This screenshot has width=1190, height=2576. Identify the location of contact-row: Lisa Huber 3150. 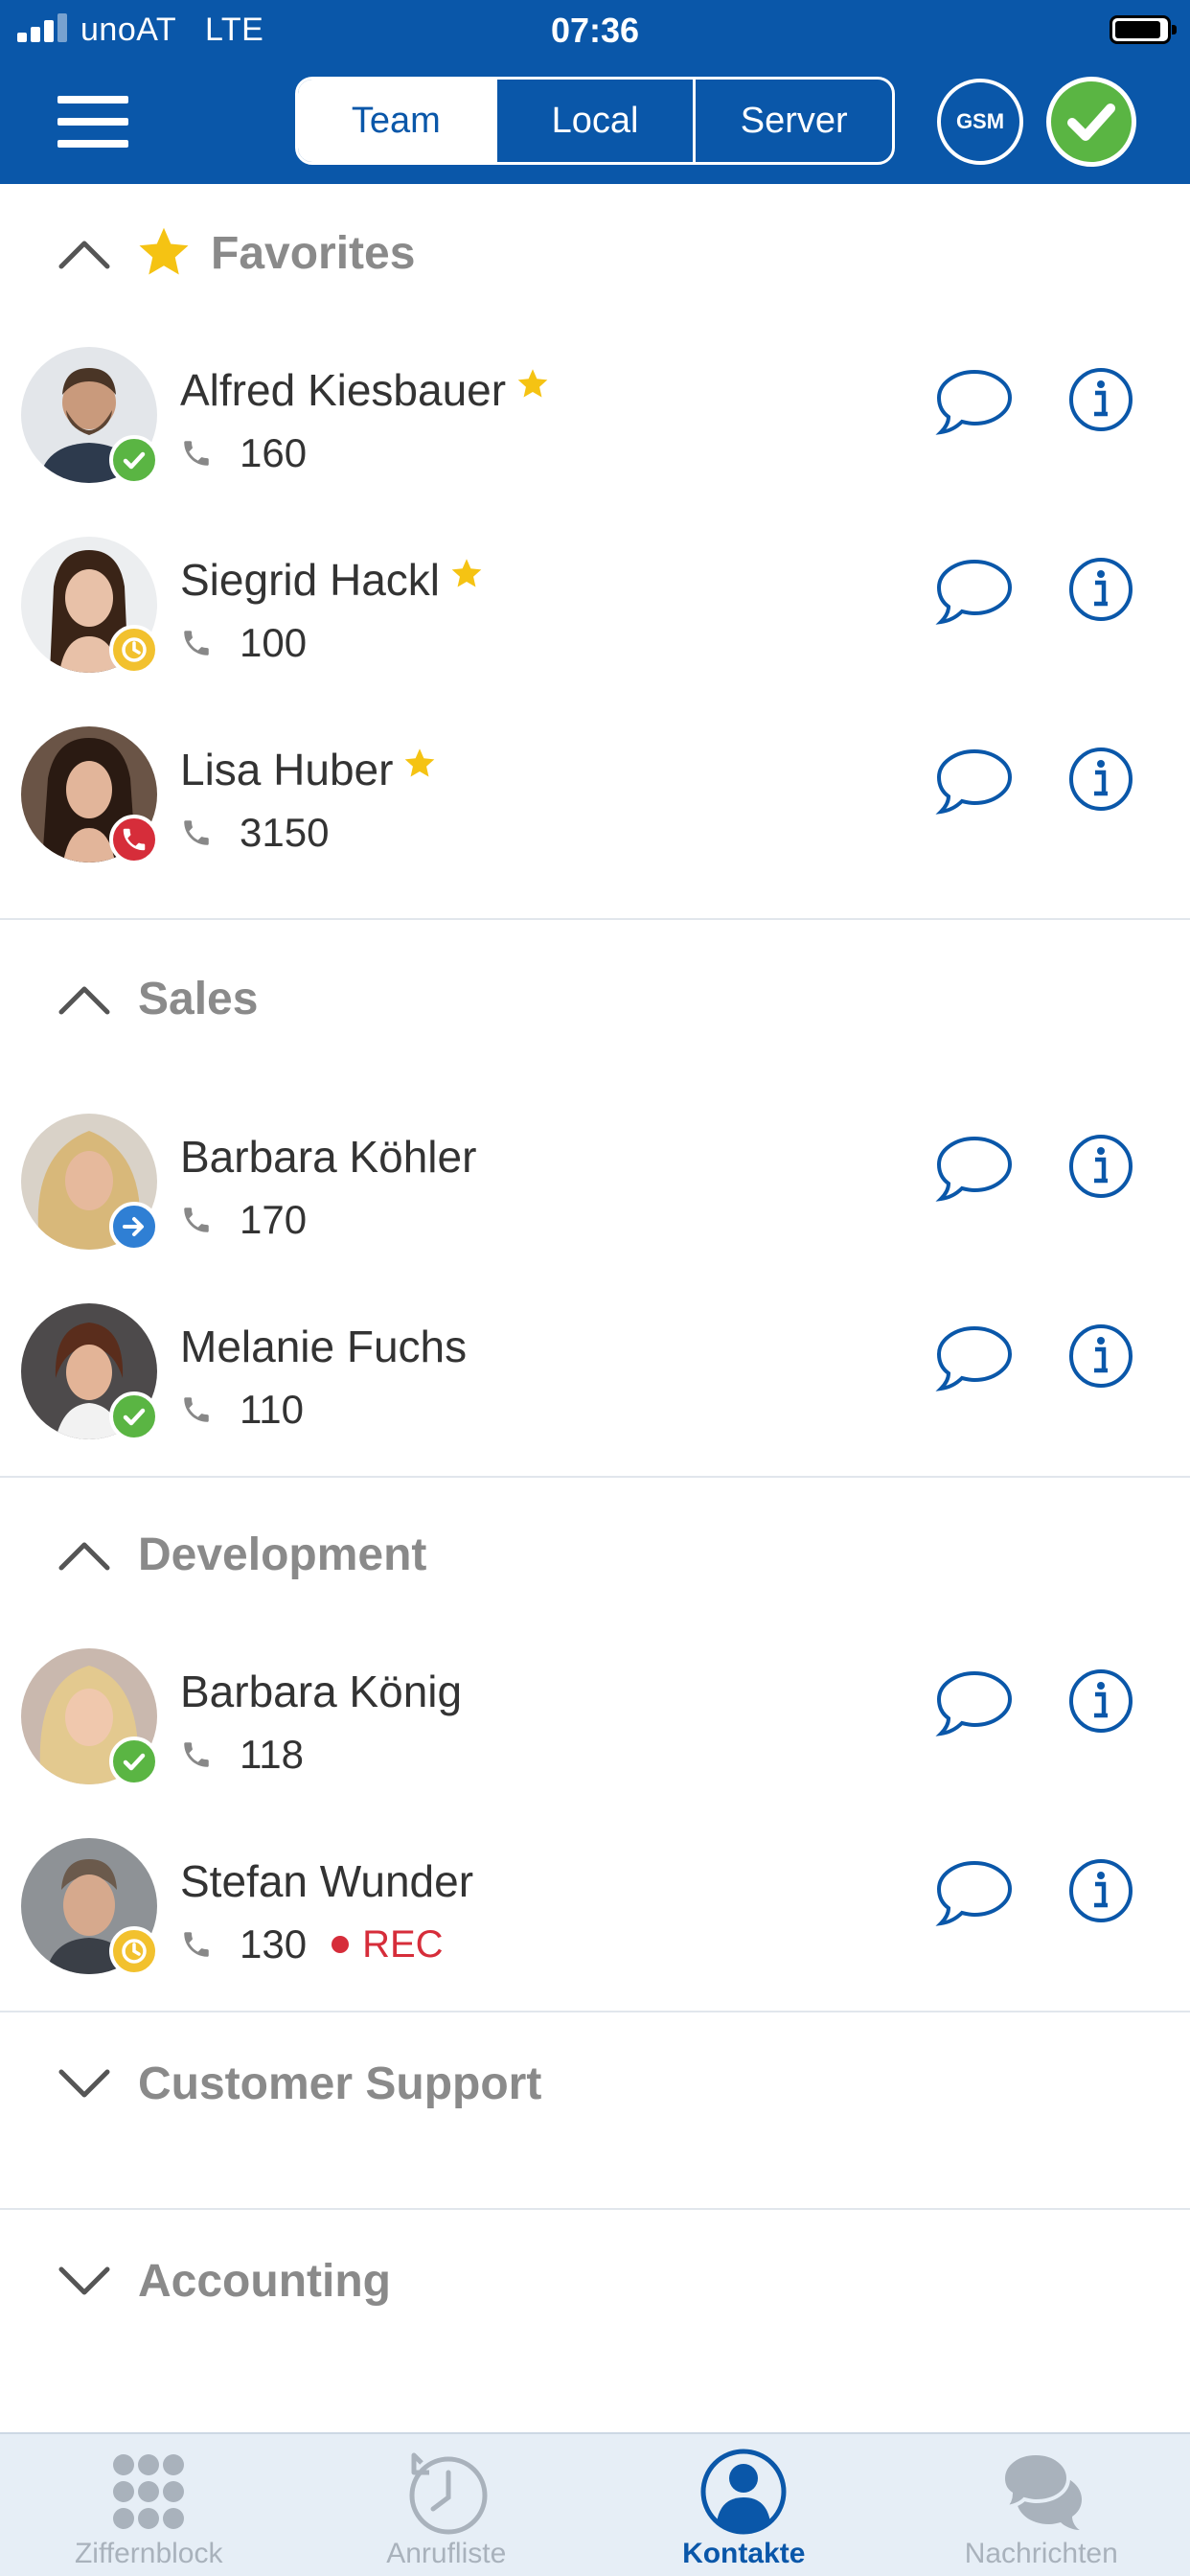
(595, 804).